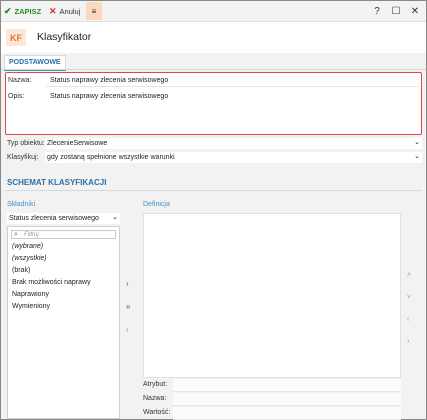 The image size is (427, 420). I want to click on page-title: Klasyfikator, so click(64, 37).